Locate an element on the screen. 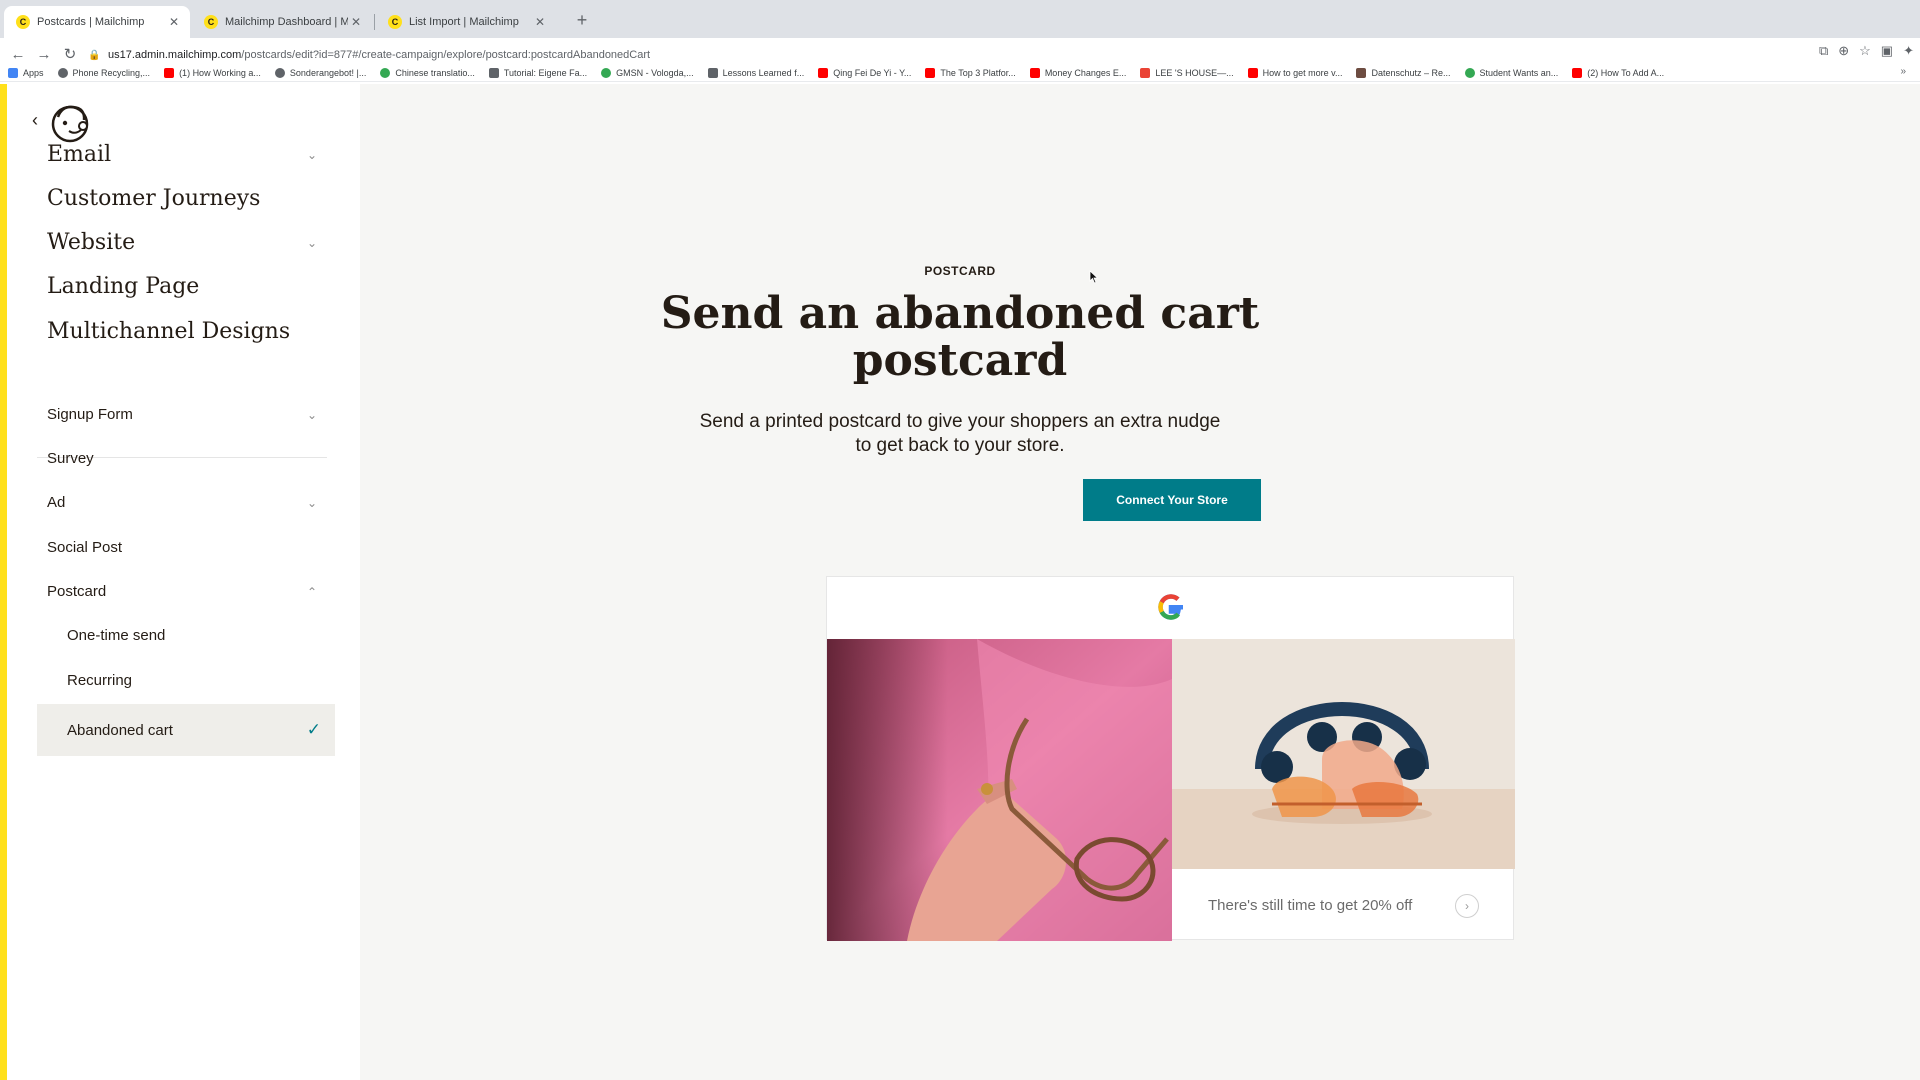 This screenshot has width=1920, height=1080. nav-item-ad: Ad ⌄ is located at coordinates (182, 502).